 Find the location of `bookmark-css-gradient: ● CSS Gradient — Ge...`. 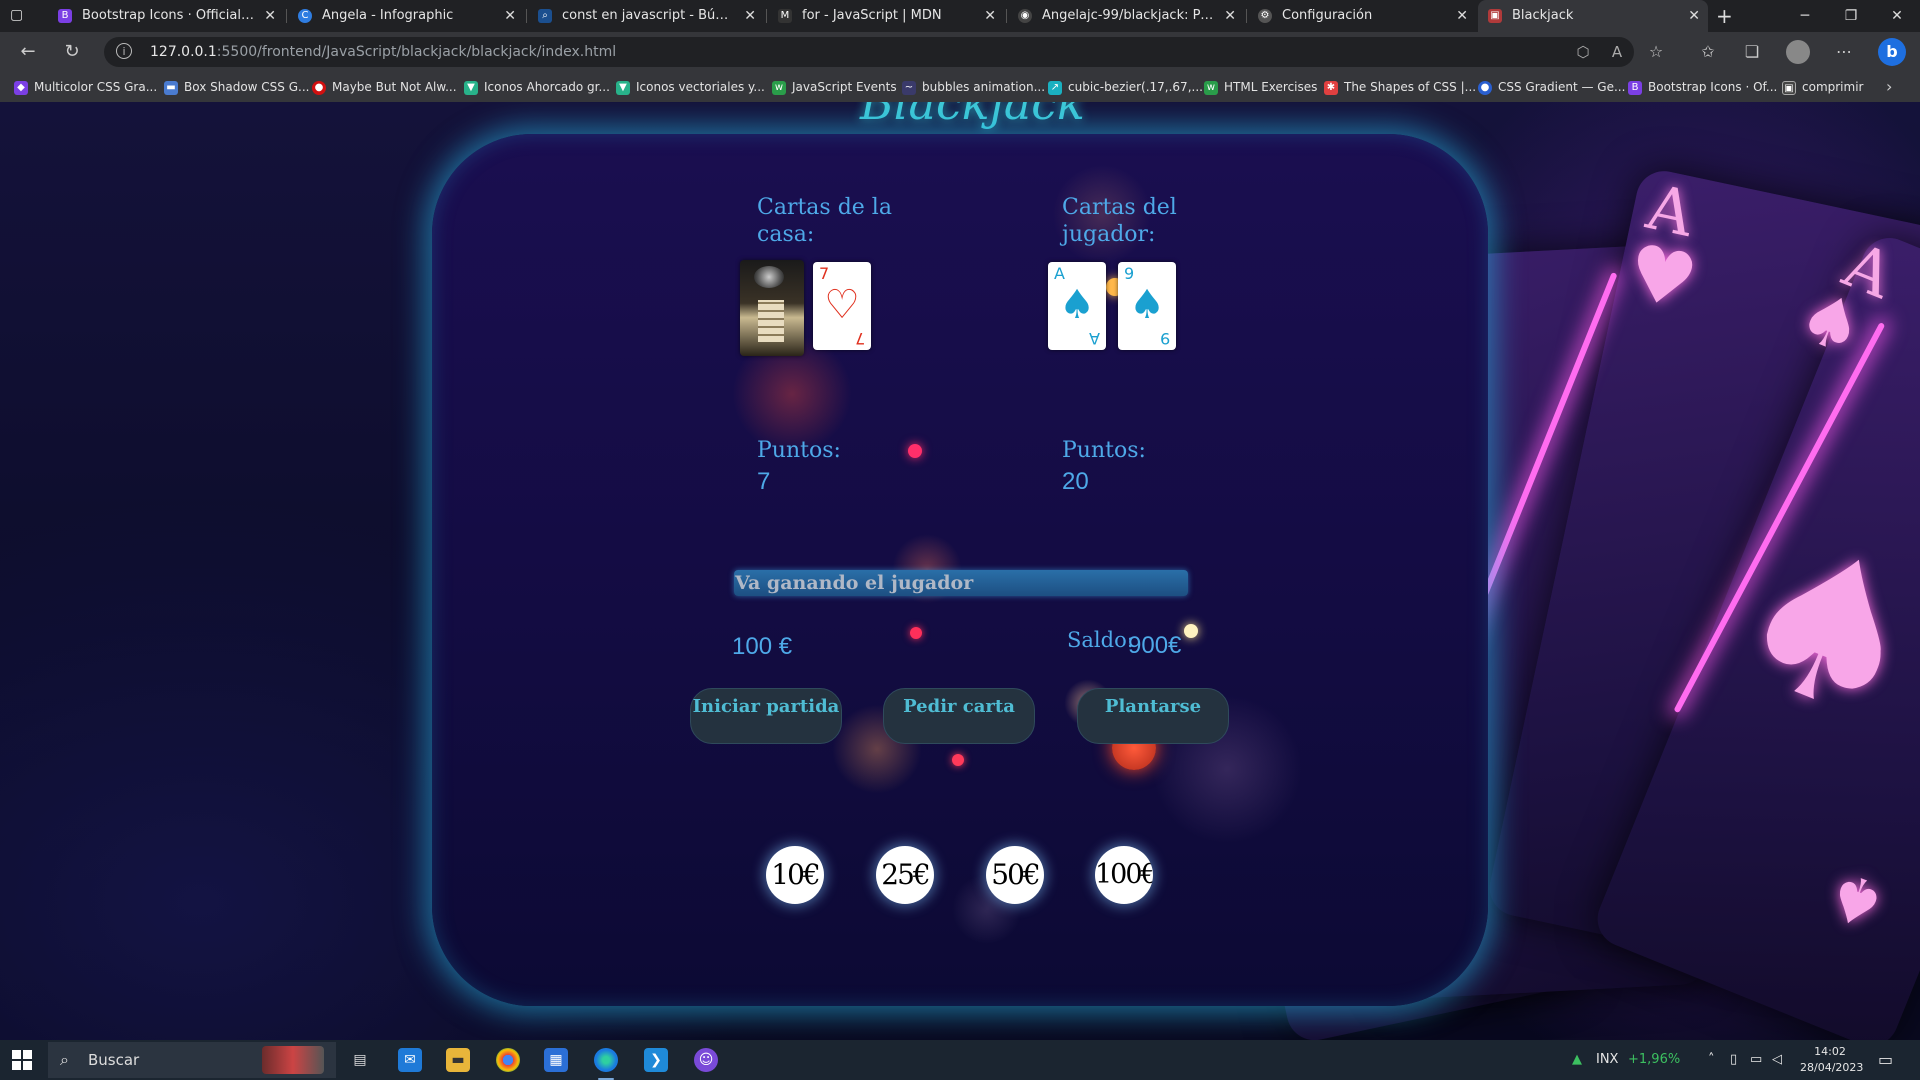

bookmark-css-gradient: ● CSS Gradient — Ge... is located at coordinates (1551, 87).